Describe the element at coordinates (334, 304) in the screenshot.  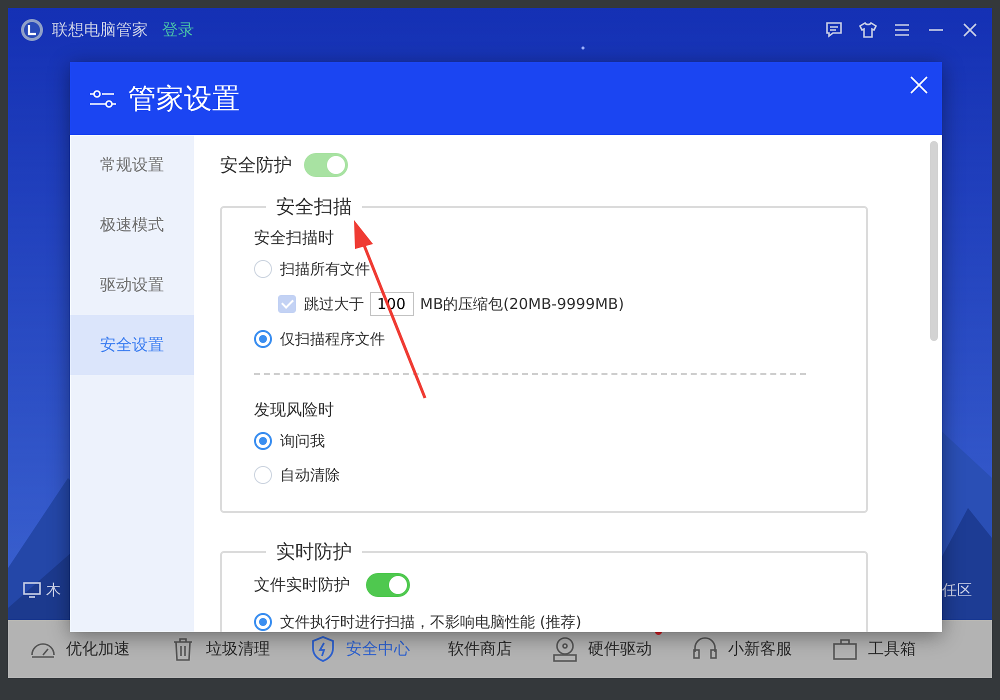
I see `option-label: 跳过大于` at that location.